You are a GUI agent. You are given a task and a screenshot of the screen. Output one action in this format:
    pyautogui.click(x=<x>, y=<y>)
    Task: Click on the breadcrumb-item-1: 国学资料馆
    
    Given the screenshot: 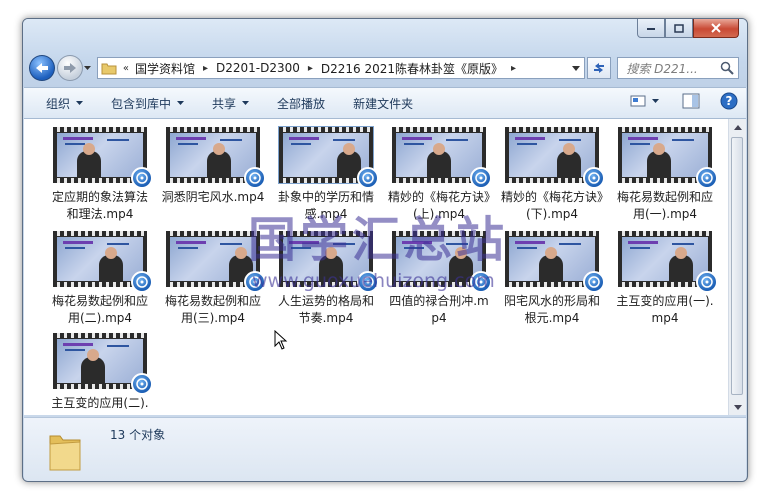 What is the action you would take?
    pyautogui.click(x=165, y=68)
    